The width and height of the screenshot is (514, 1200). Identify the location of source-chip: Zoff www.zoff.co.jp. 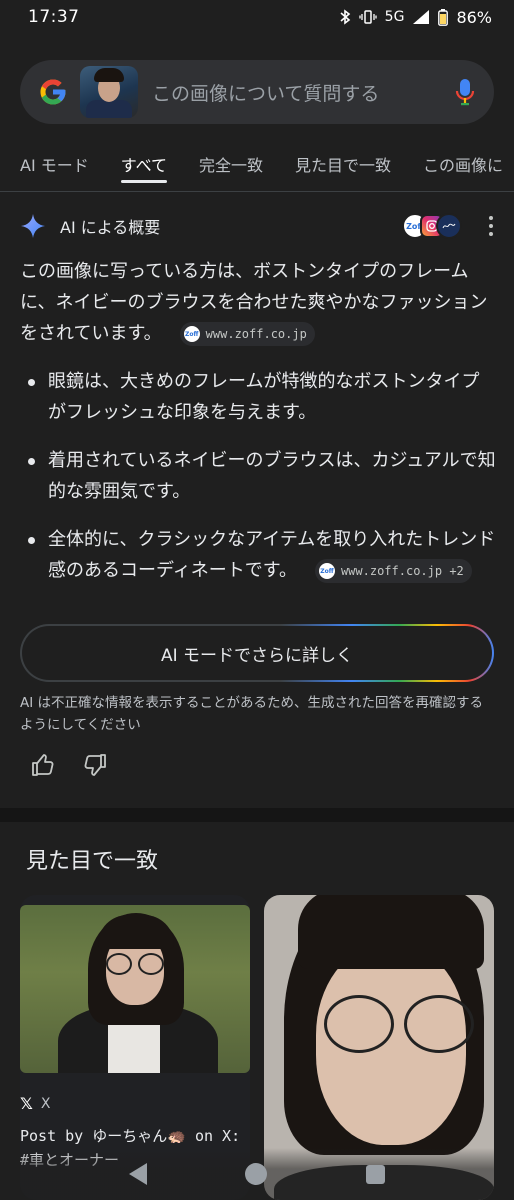
(247, 334).